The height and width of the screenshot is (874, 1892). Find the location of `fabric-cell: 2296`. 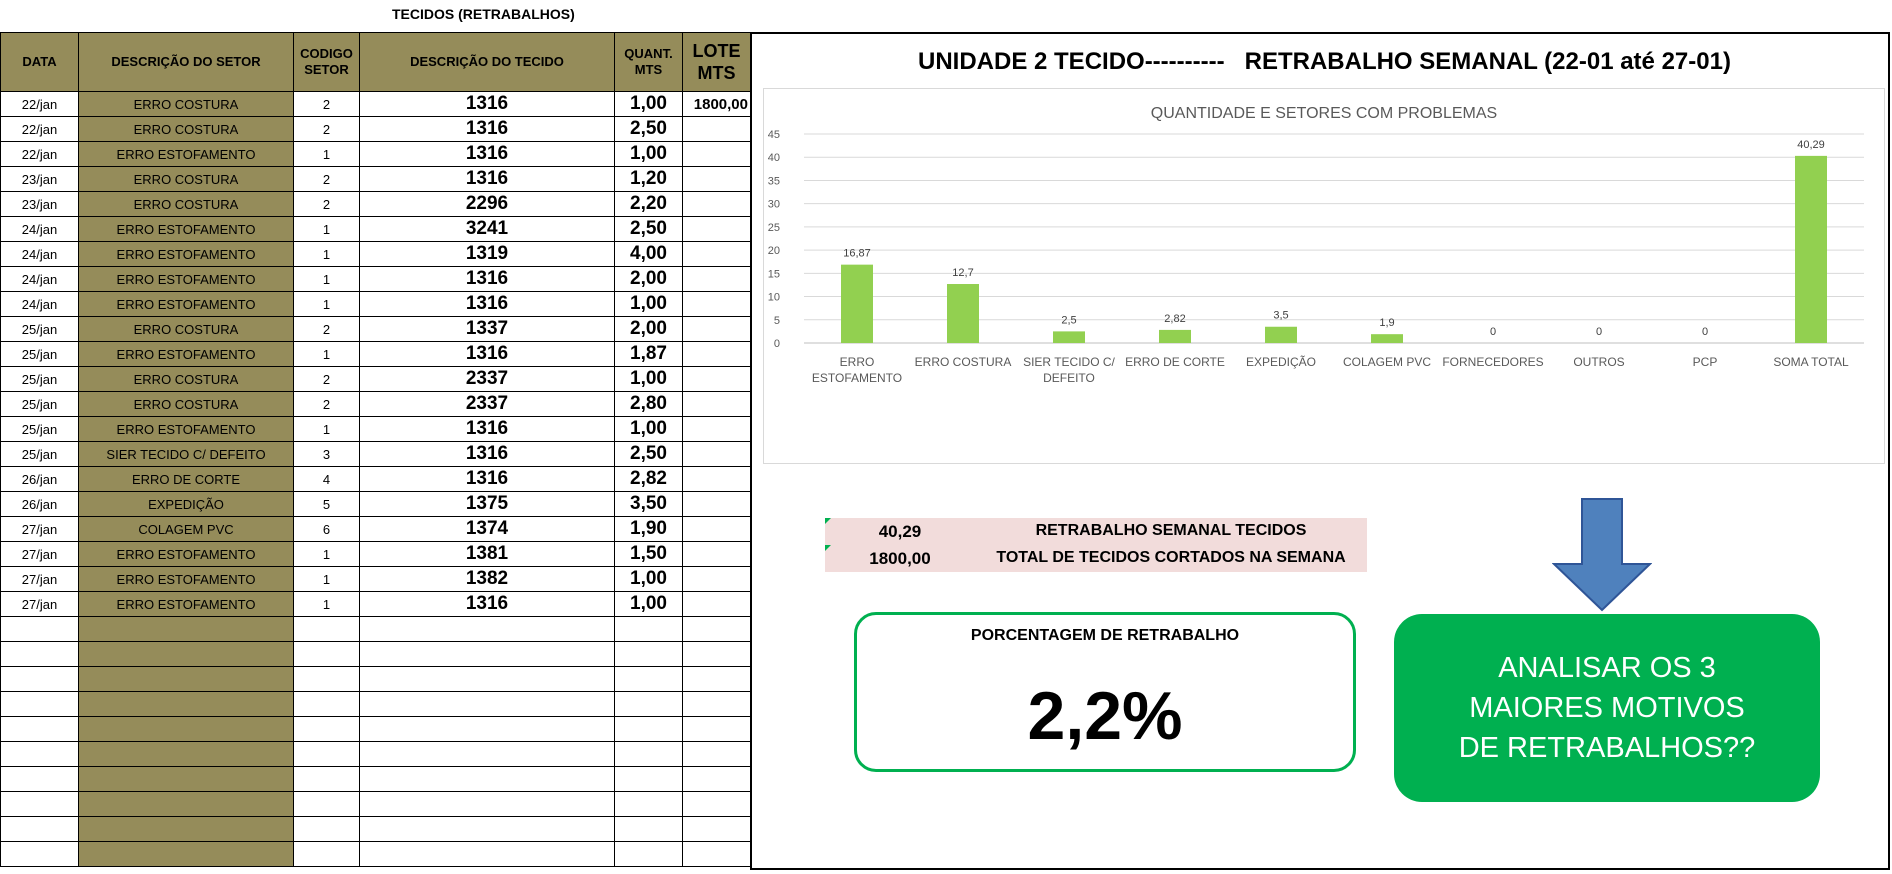

fabric-cell: 2296 is located at coordinates (487, 204).